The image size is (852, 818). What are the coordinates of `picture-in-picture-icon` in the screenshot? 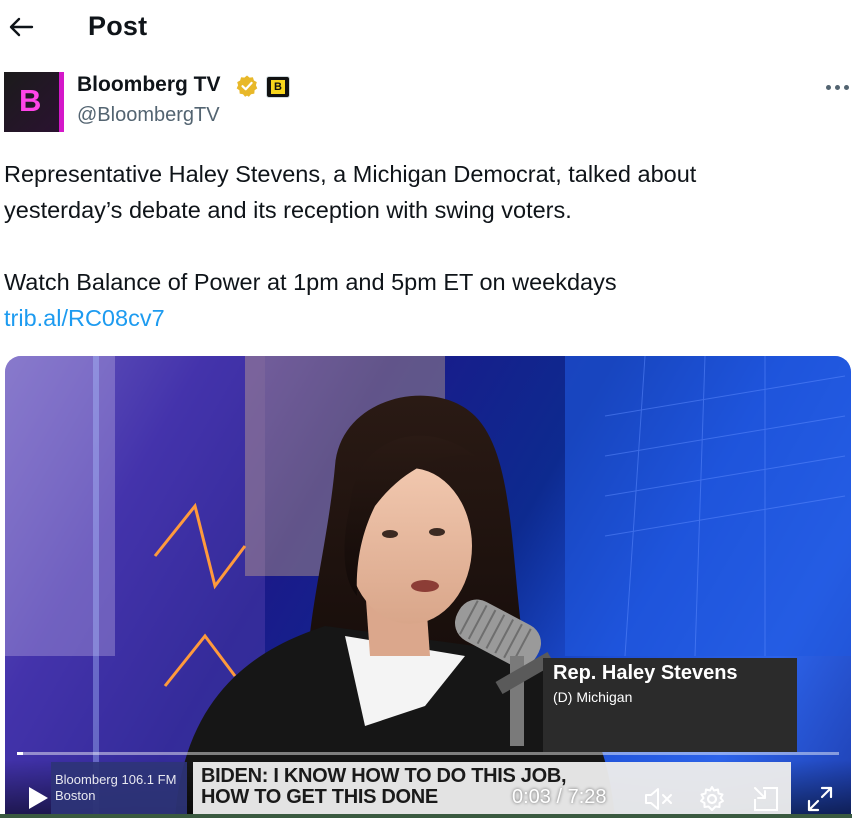 It's located at (766, 799).